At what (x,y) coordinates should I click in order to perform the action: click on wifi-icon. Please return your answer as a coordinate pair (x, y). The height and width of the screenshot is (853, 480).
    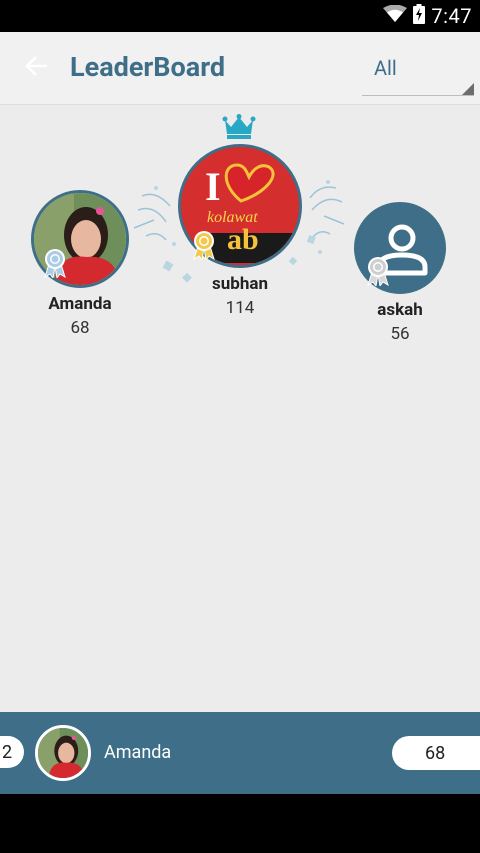
    Looking at the image, I should click on (395, 15).